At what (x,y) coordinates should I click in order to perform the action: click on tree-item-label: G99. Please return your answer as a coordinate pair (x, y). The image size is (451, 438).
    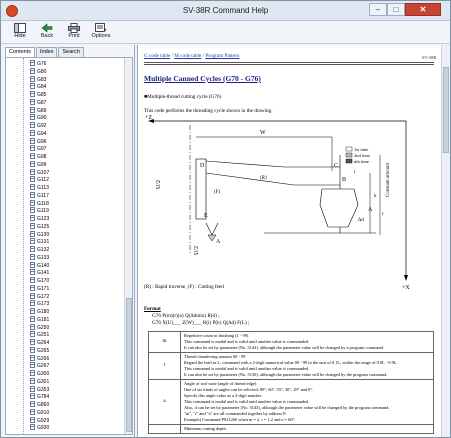
    Looking at the image, I should click on (42, 164).